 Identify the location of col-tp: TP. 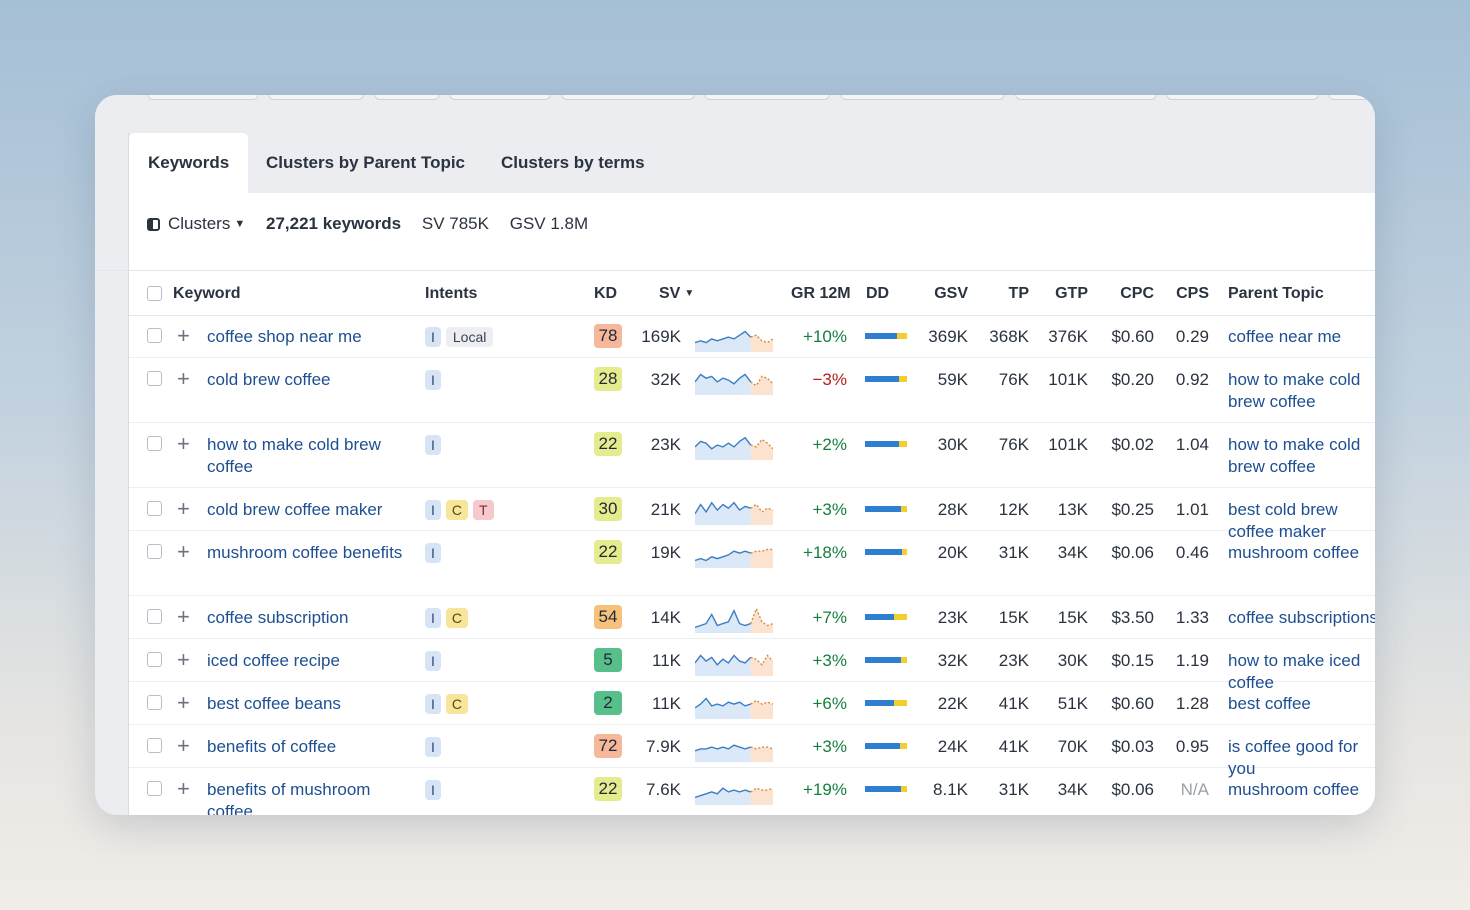
(1001, 294).